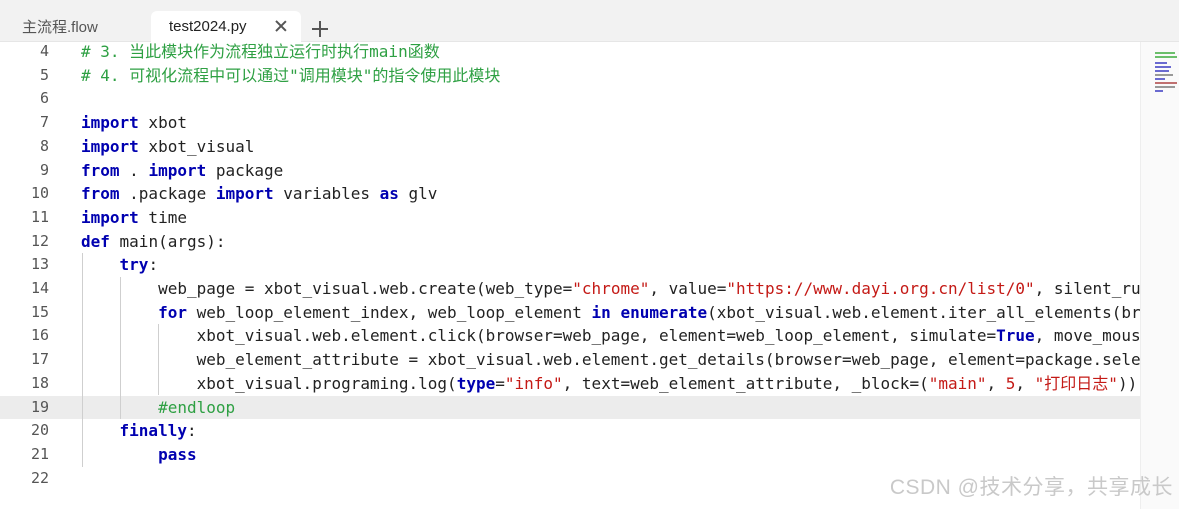 The height and width of the screenshot is (509, 1179). I want to click on code-token: glv, so click(418, 194).